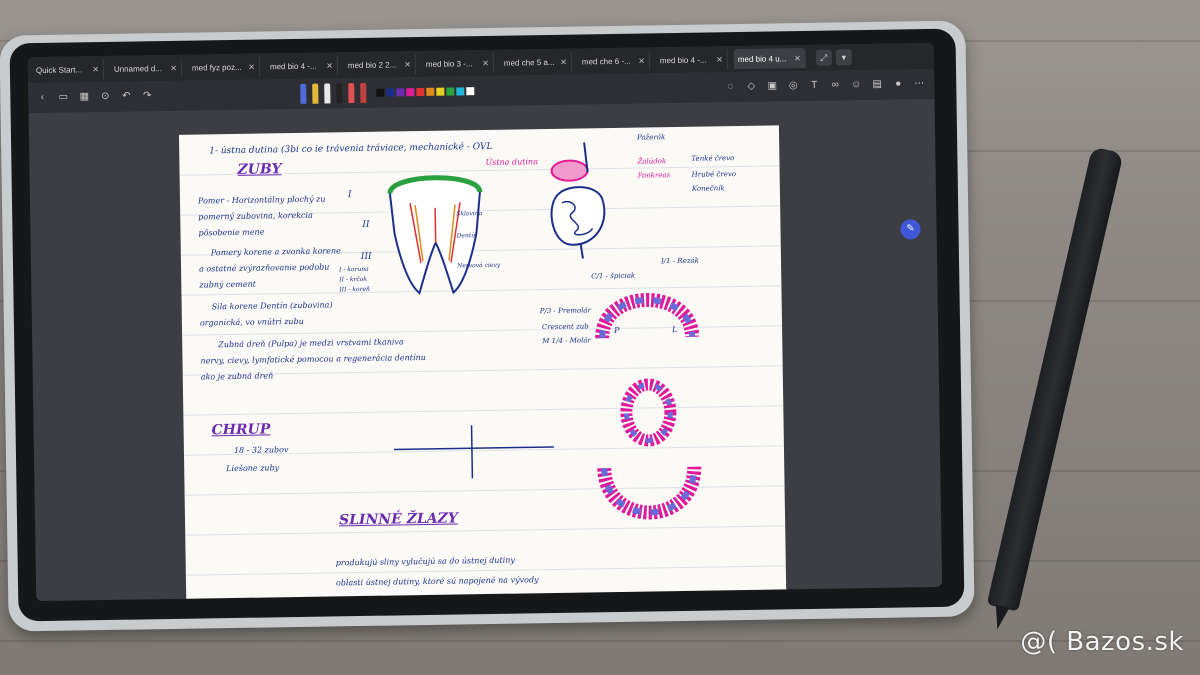 This screenshot has height=675, width=1200. I want to click on tab-med-bio-4b: med bio 4 -... ✕, so click(691, 60).